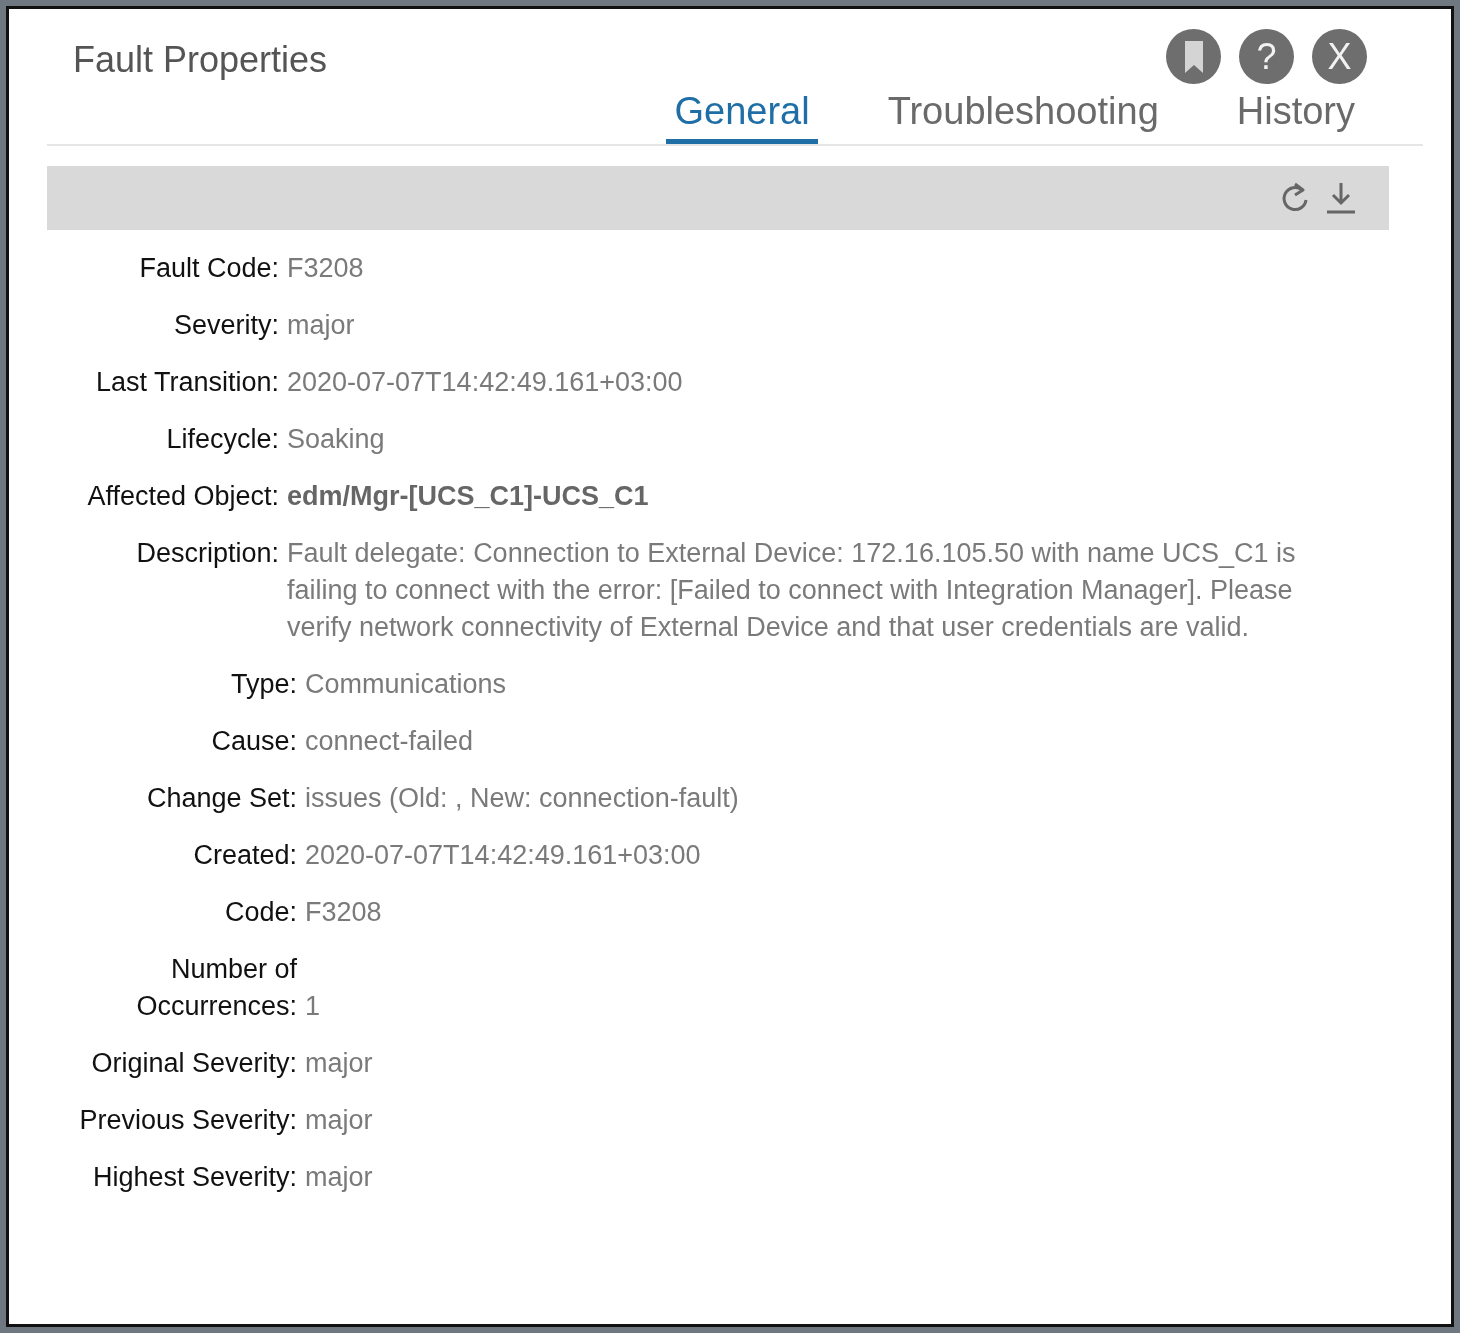  I want to click on field-value: edm/Mgr-[UCS_C1]-UCS_C1, so click(468, 496).